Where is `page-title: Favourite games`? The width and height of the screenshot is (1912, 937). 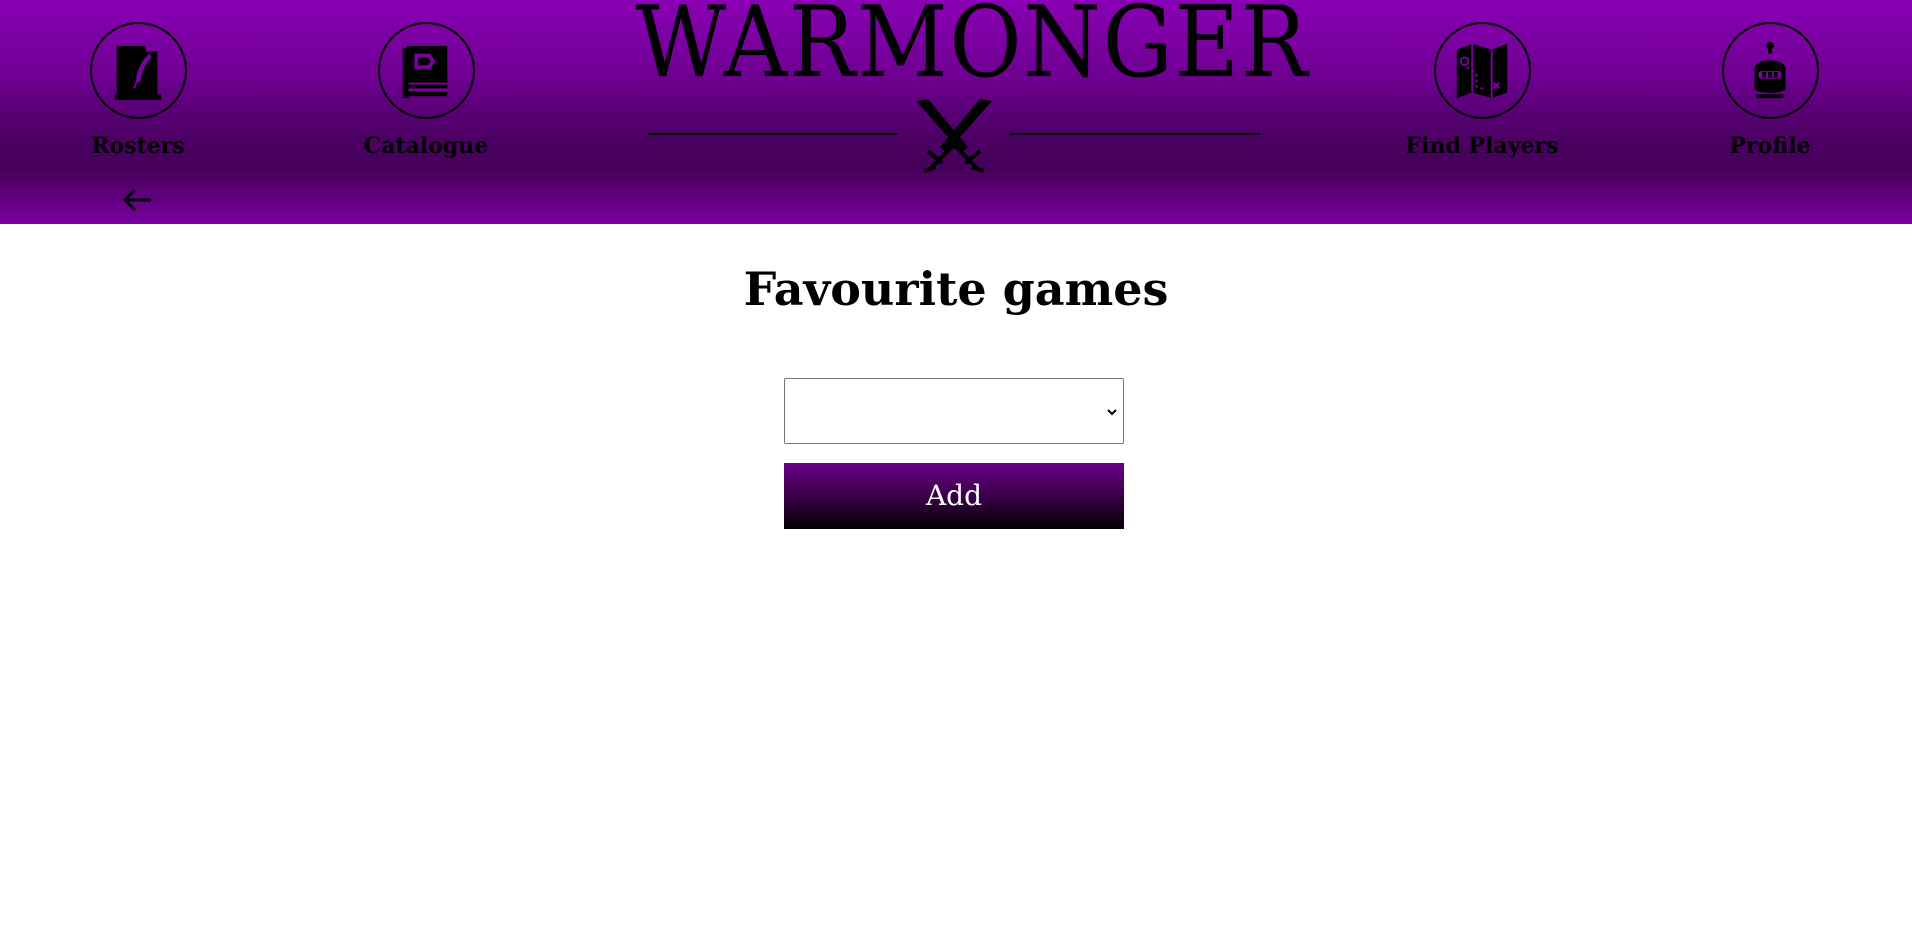 page-title: Favourite games is located at coordinates (956, 289).